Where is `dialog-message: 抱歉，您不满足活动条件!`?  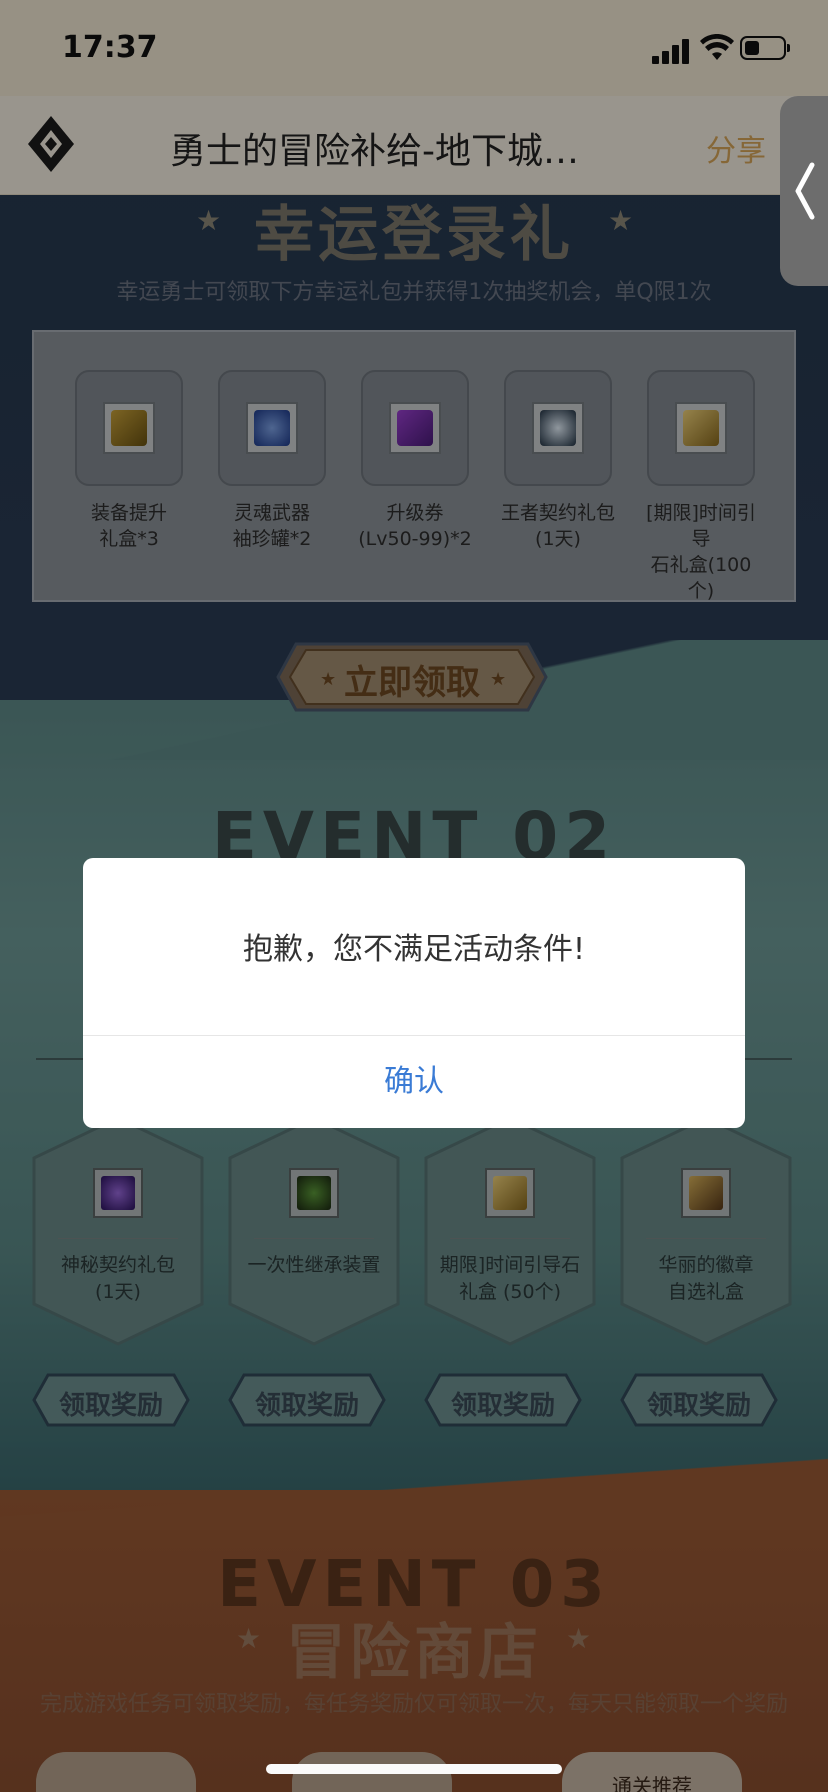
dialog-message: 抱歉，您不满足活动条件! is located at coordinates (414, 949).